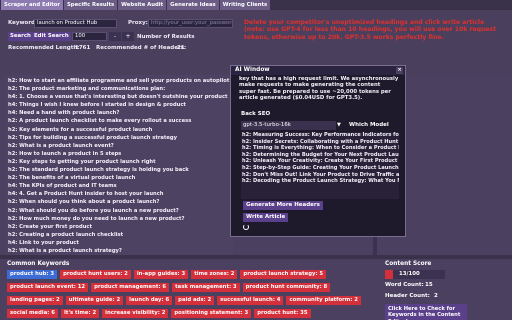 The image size is (512, 320). I want to click on close-icon: ×, so click(399, 70).